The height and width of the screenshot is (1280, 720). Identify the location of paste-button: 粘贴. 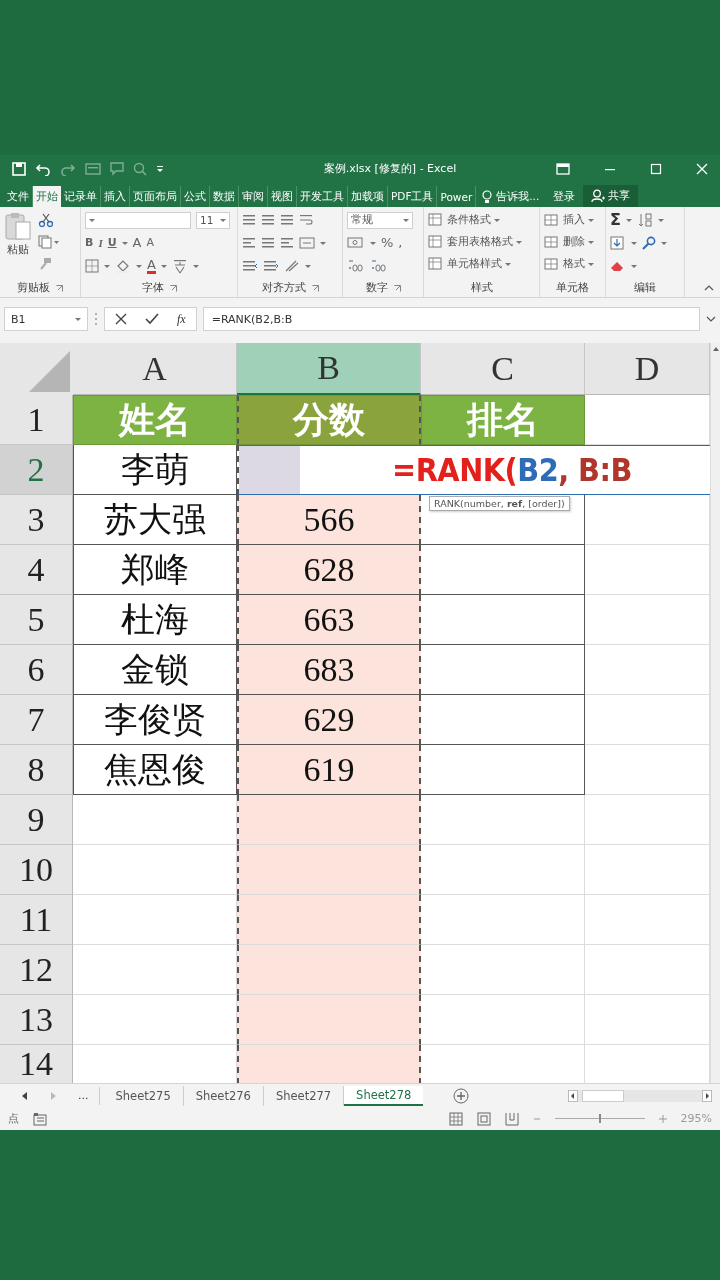
(18, 245).